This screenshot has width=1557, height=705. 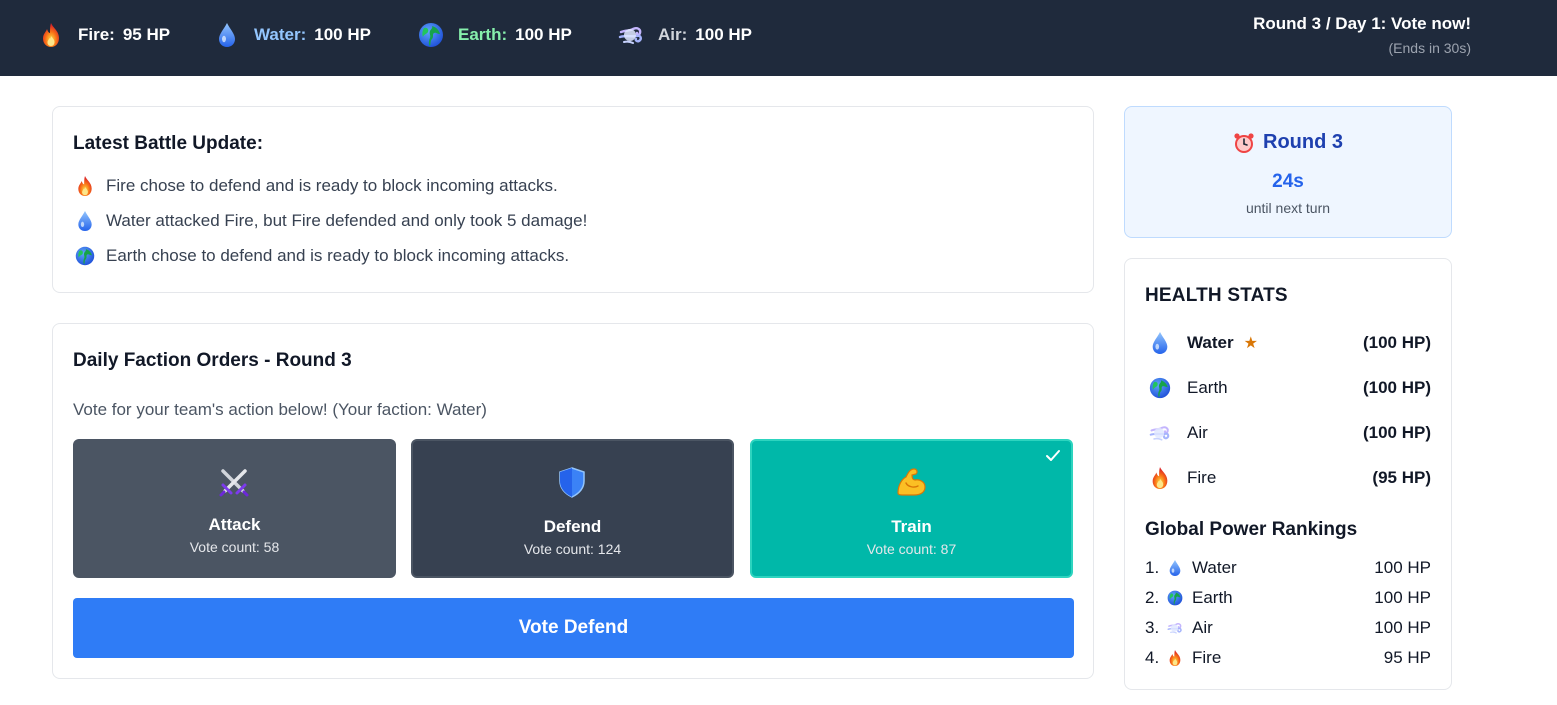 I want to click on vote-defend-button: Vote Defend, so click(x=573, y=628).